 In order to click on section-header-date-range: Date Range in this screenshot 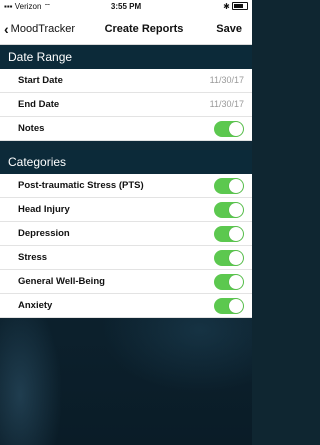, I will do `click(126, 57)`.